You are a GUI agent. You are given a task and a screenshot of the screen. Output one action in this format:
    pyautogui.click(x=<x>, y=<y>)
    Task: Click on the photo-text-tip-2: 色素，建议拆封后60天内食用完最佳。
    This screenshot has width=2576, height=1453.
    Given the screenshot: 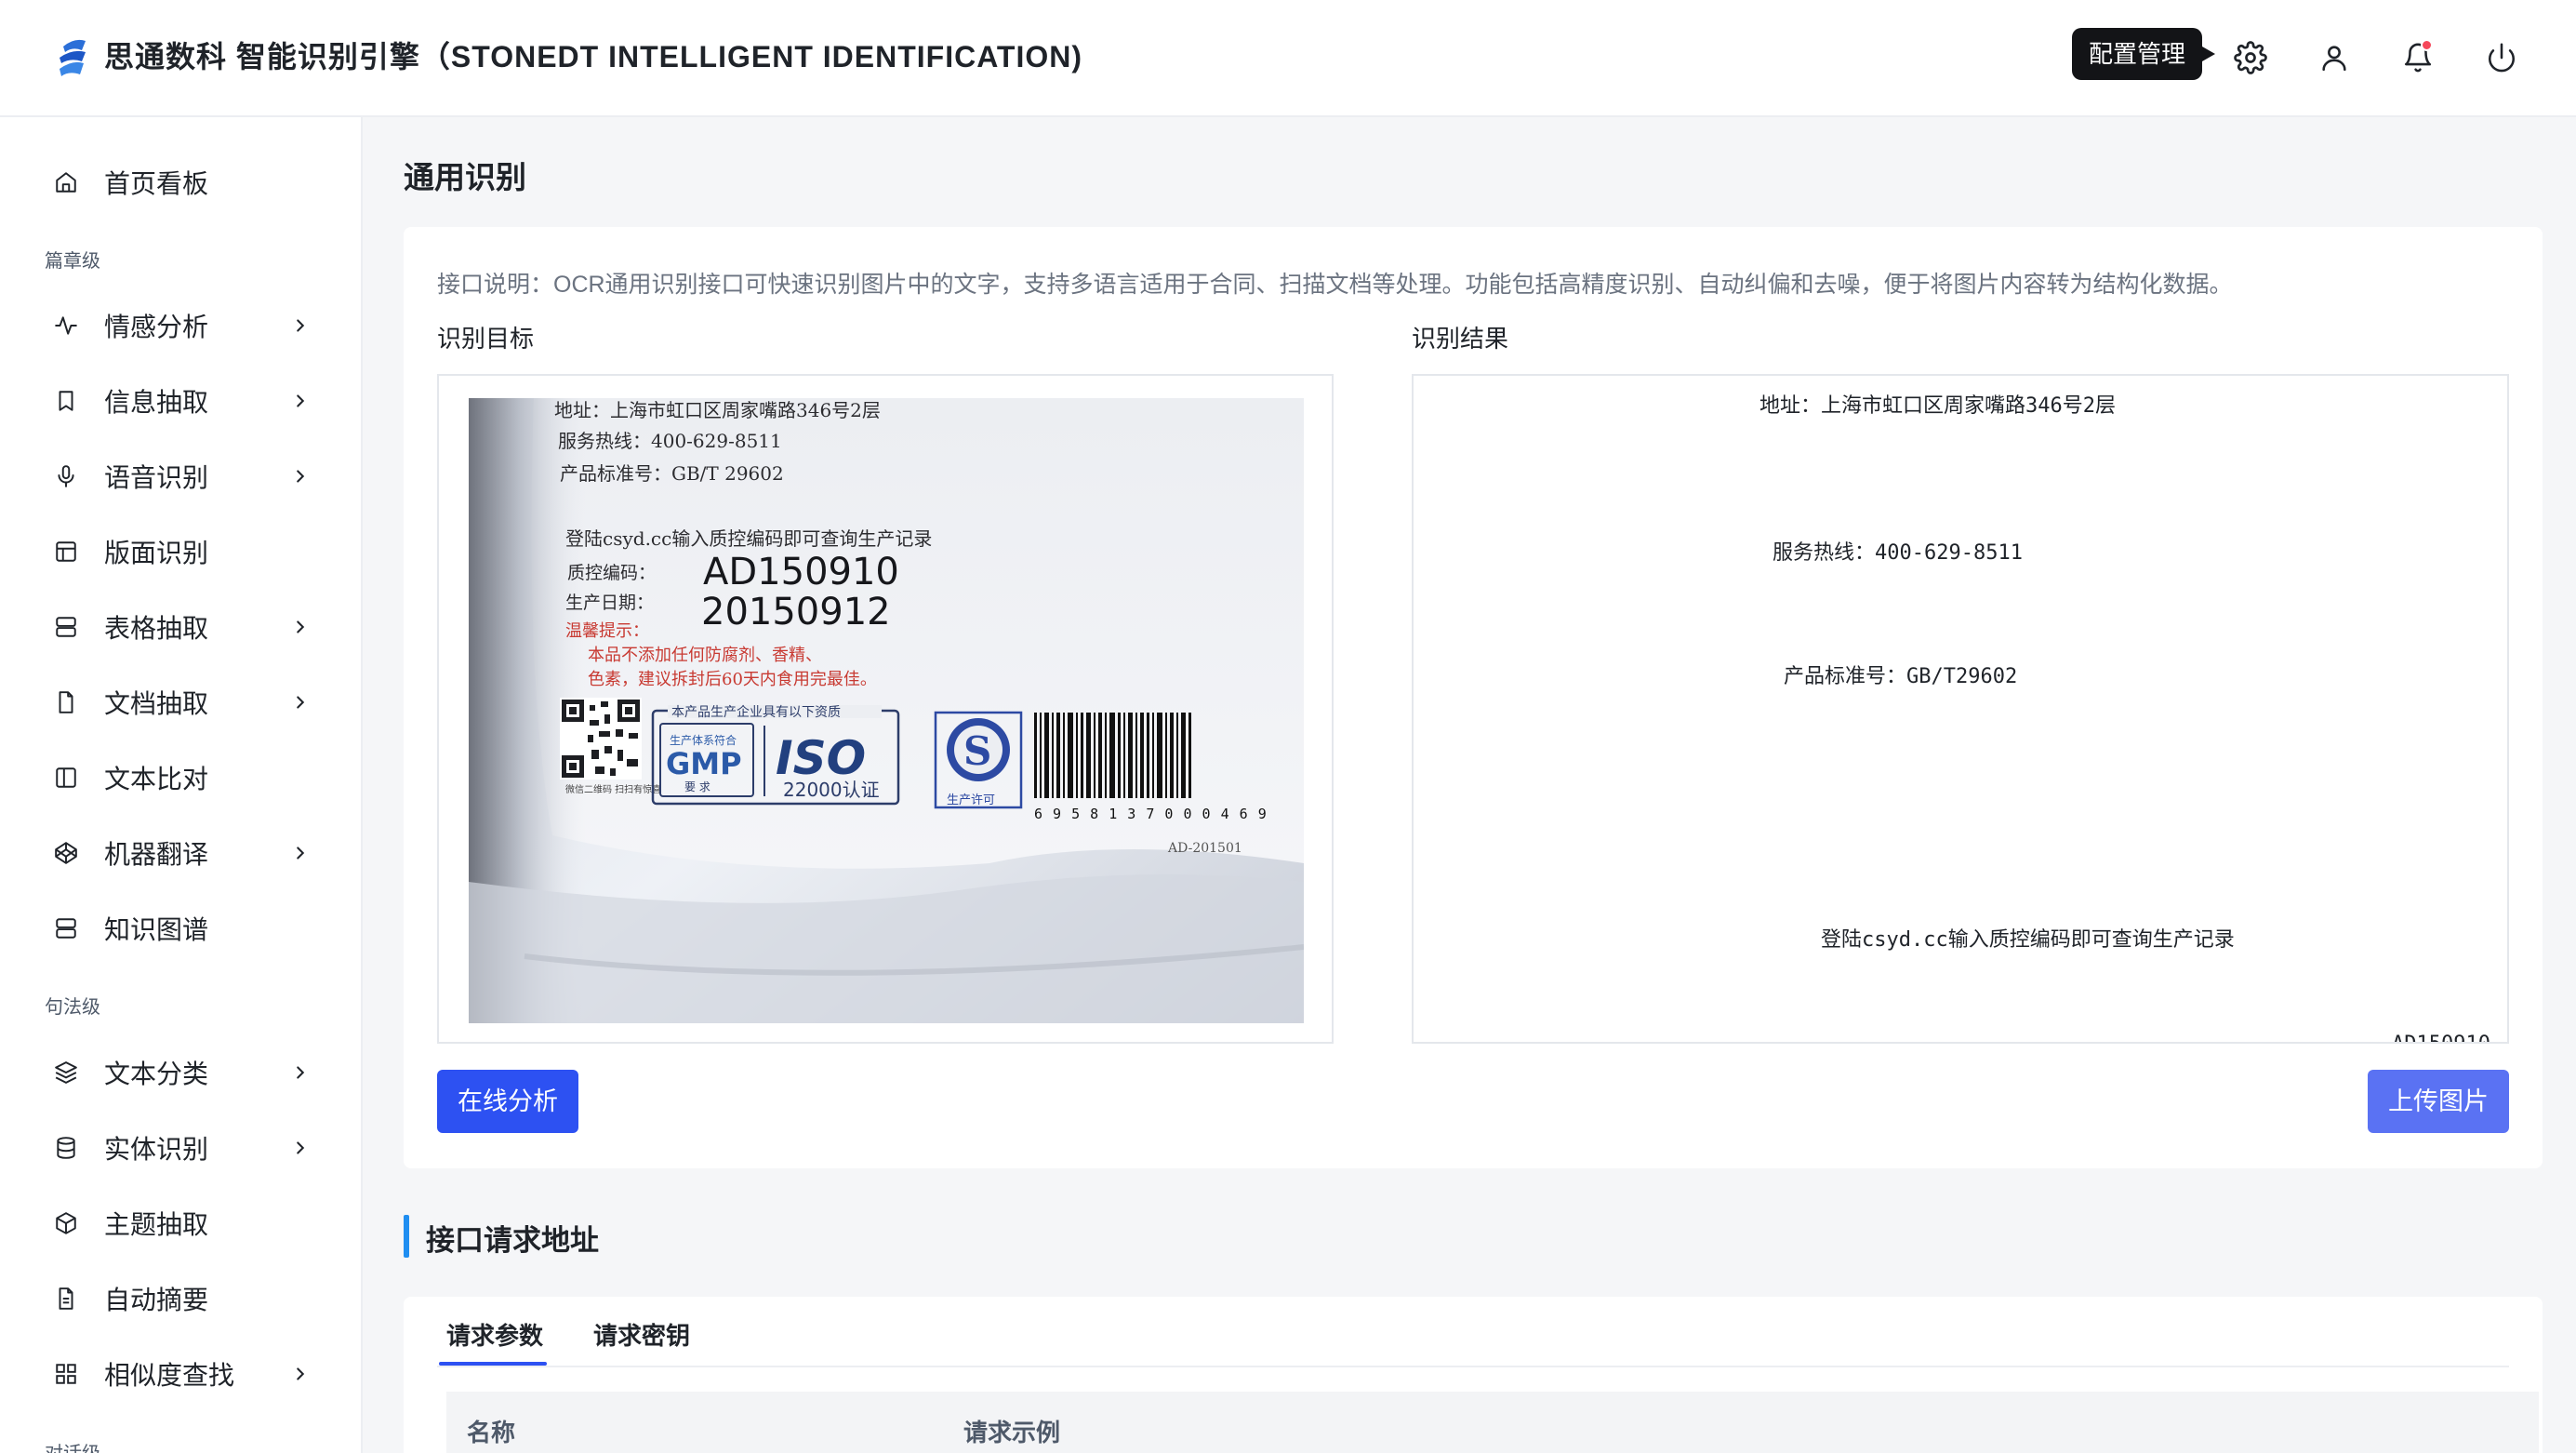 What is the action you would take?
    pyautogui.click(x=732, y=680)
    